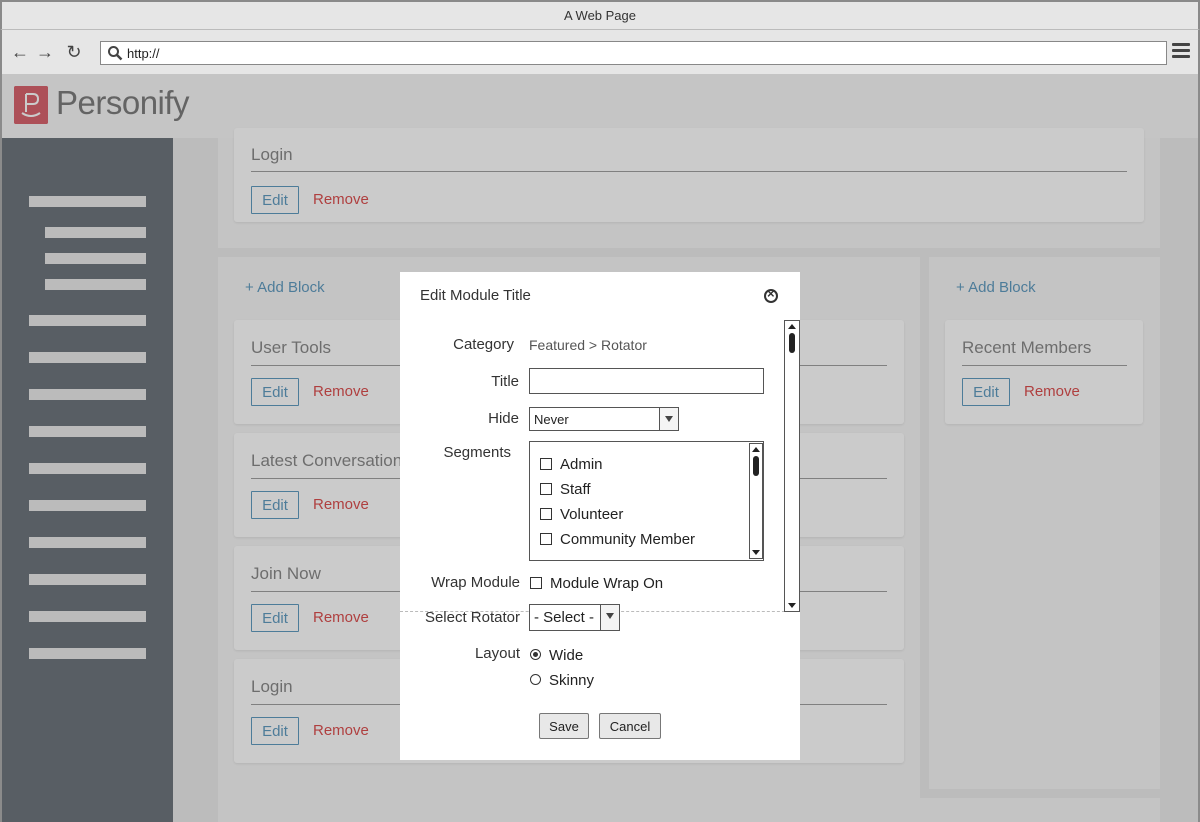 The height and width of the screenshot is (822, 1200). Describe the element at coordinates (475, 582) in the screenshot. I see `wrap-module-label: Wrap Module` at that location.